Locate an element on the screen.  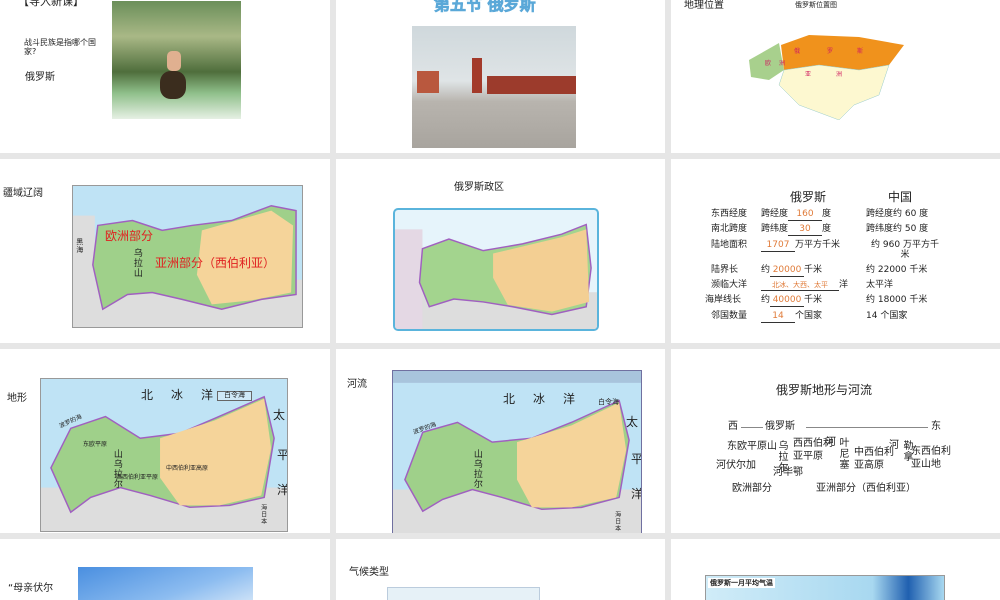
russia-political-map is located at coordinates (496, 269).